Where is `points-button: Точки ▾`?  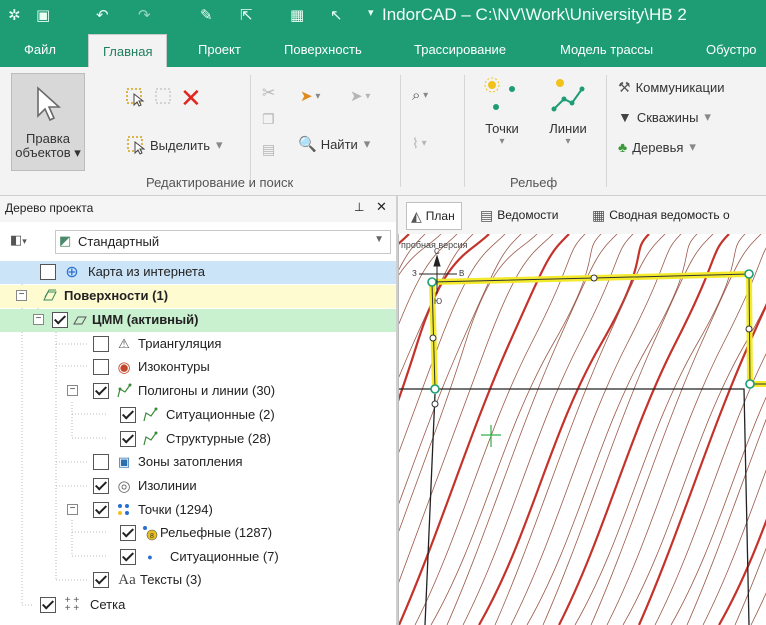
points-button: Точки ▾ is located at coordinates (502, 122).